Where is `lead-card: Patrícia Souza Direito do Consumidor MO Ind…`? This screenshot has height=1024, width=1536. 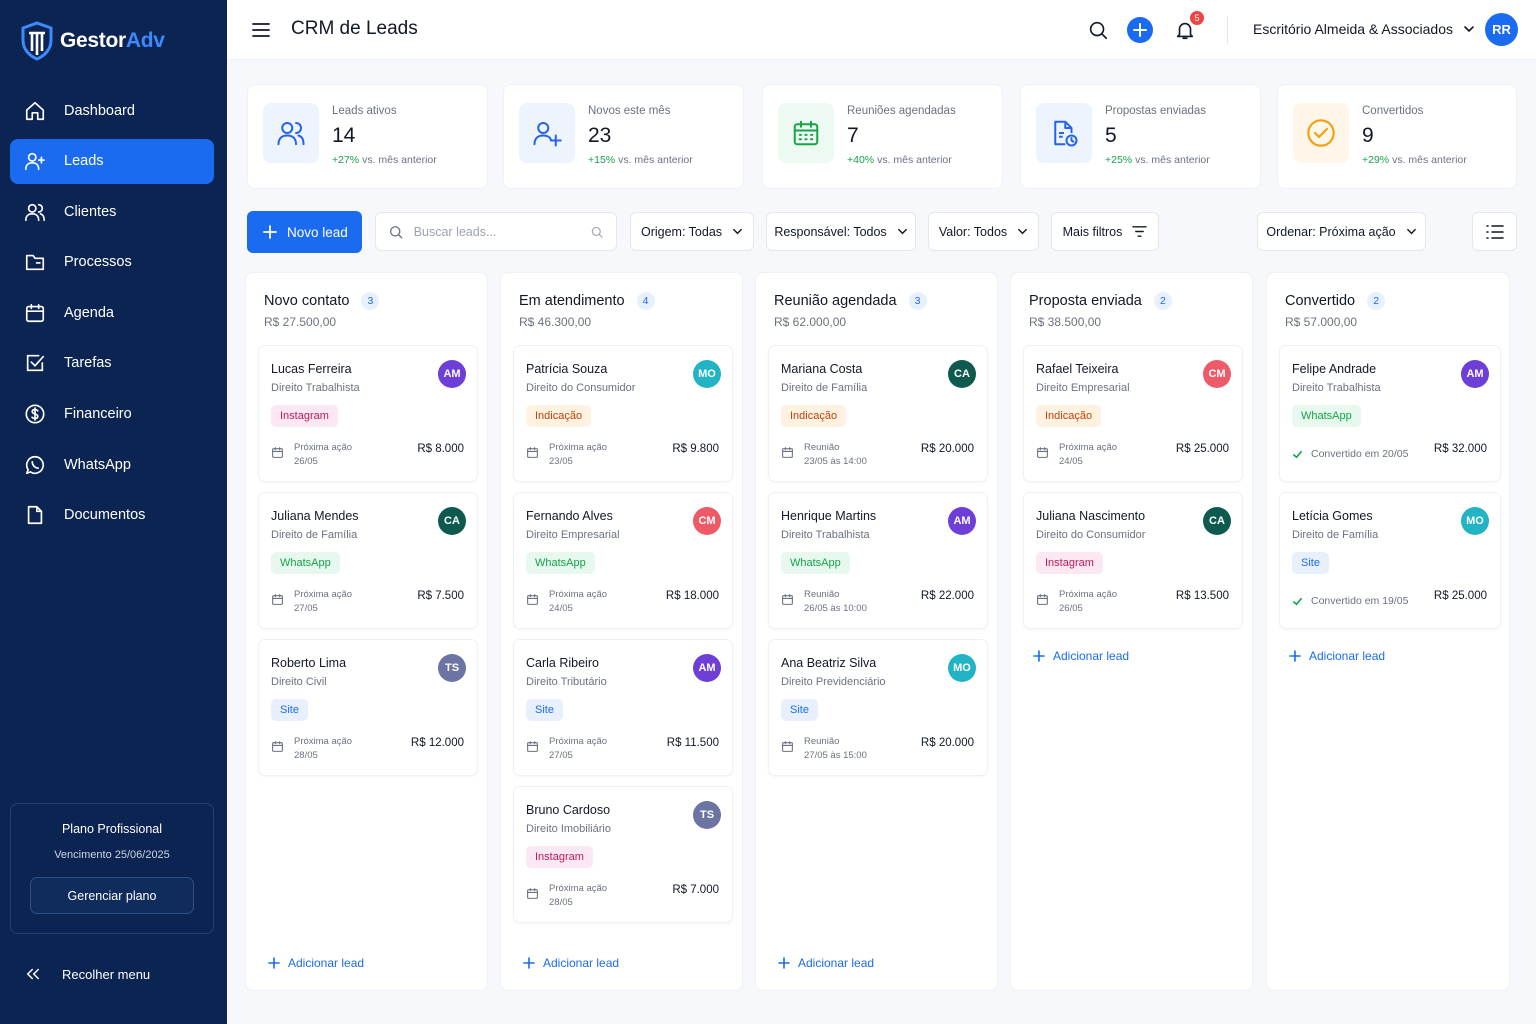 lead-card: Patrícia Souza Direito do Consumidor MO Ind… is located at coordinates (623, 413).